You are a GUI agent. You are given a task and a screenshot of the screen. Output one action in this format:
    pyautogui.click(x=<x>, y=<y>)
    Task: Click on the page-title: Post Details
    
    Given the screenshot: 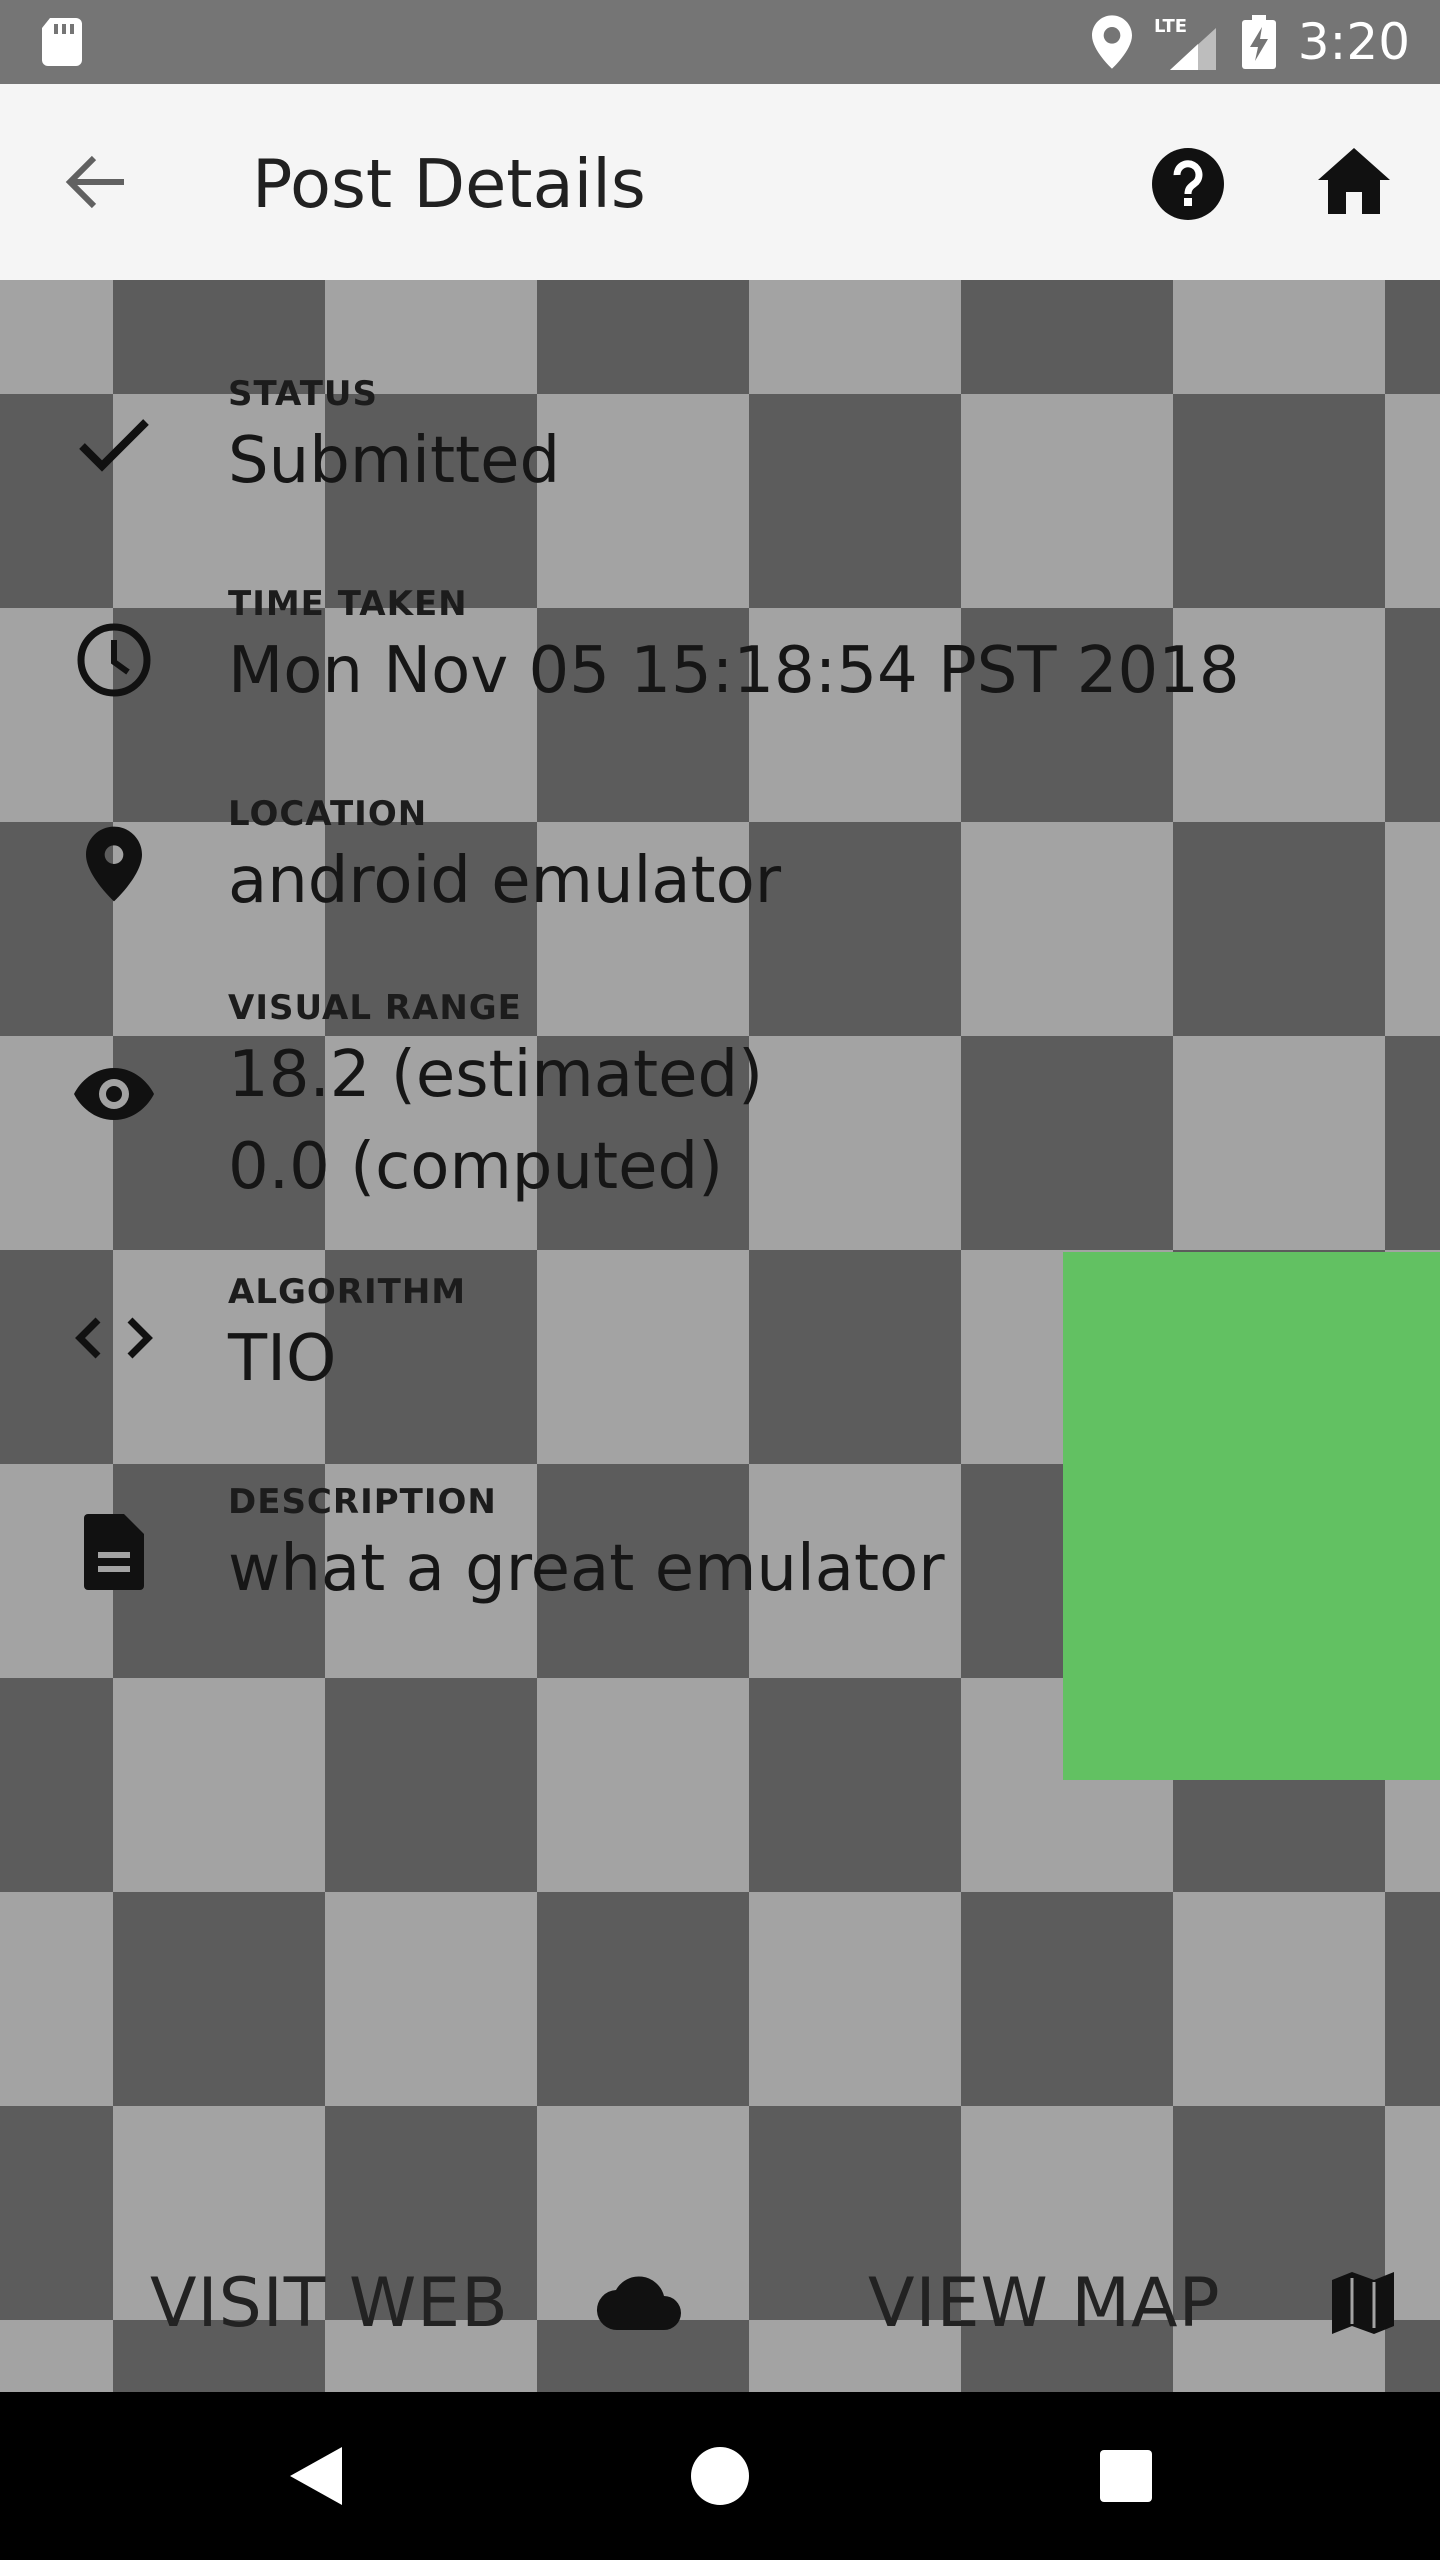 What is the action you would take?
    pyautogui.click(x=449, y=184)
    